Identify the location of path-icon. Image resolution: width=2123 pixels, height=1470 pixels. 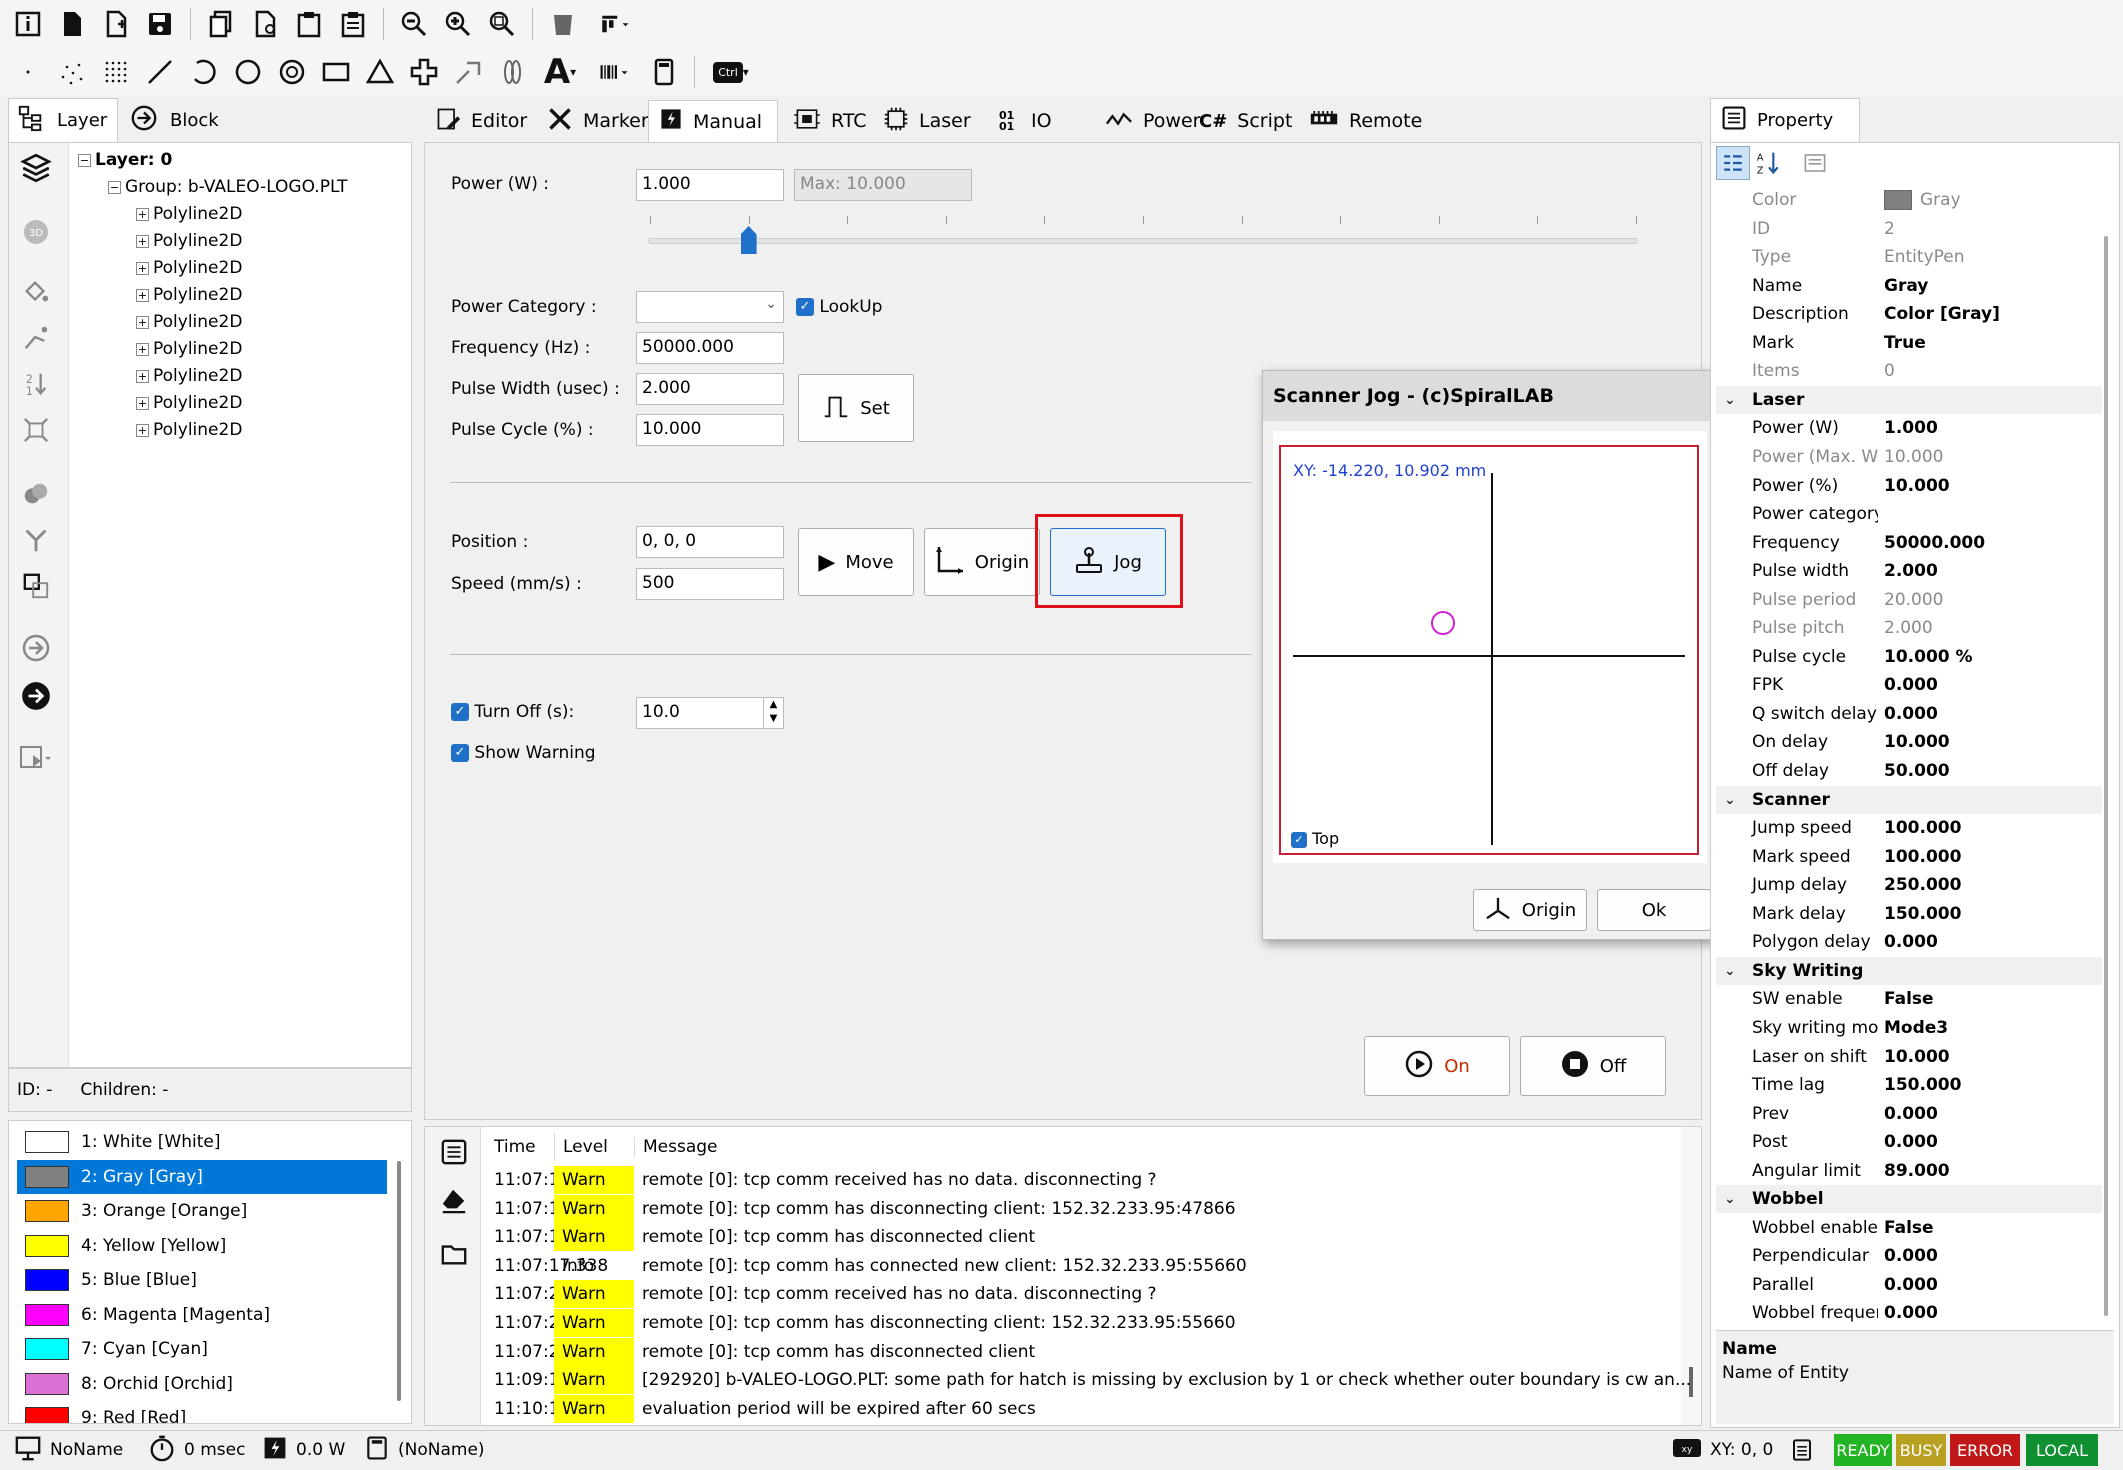
(36, 338).